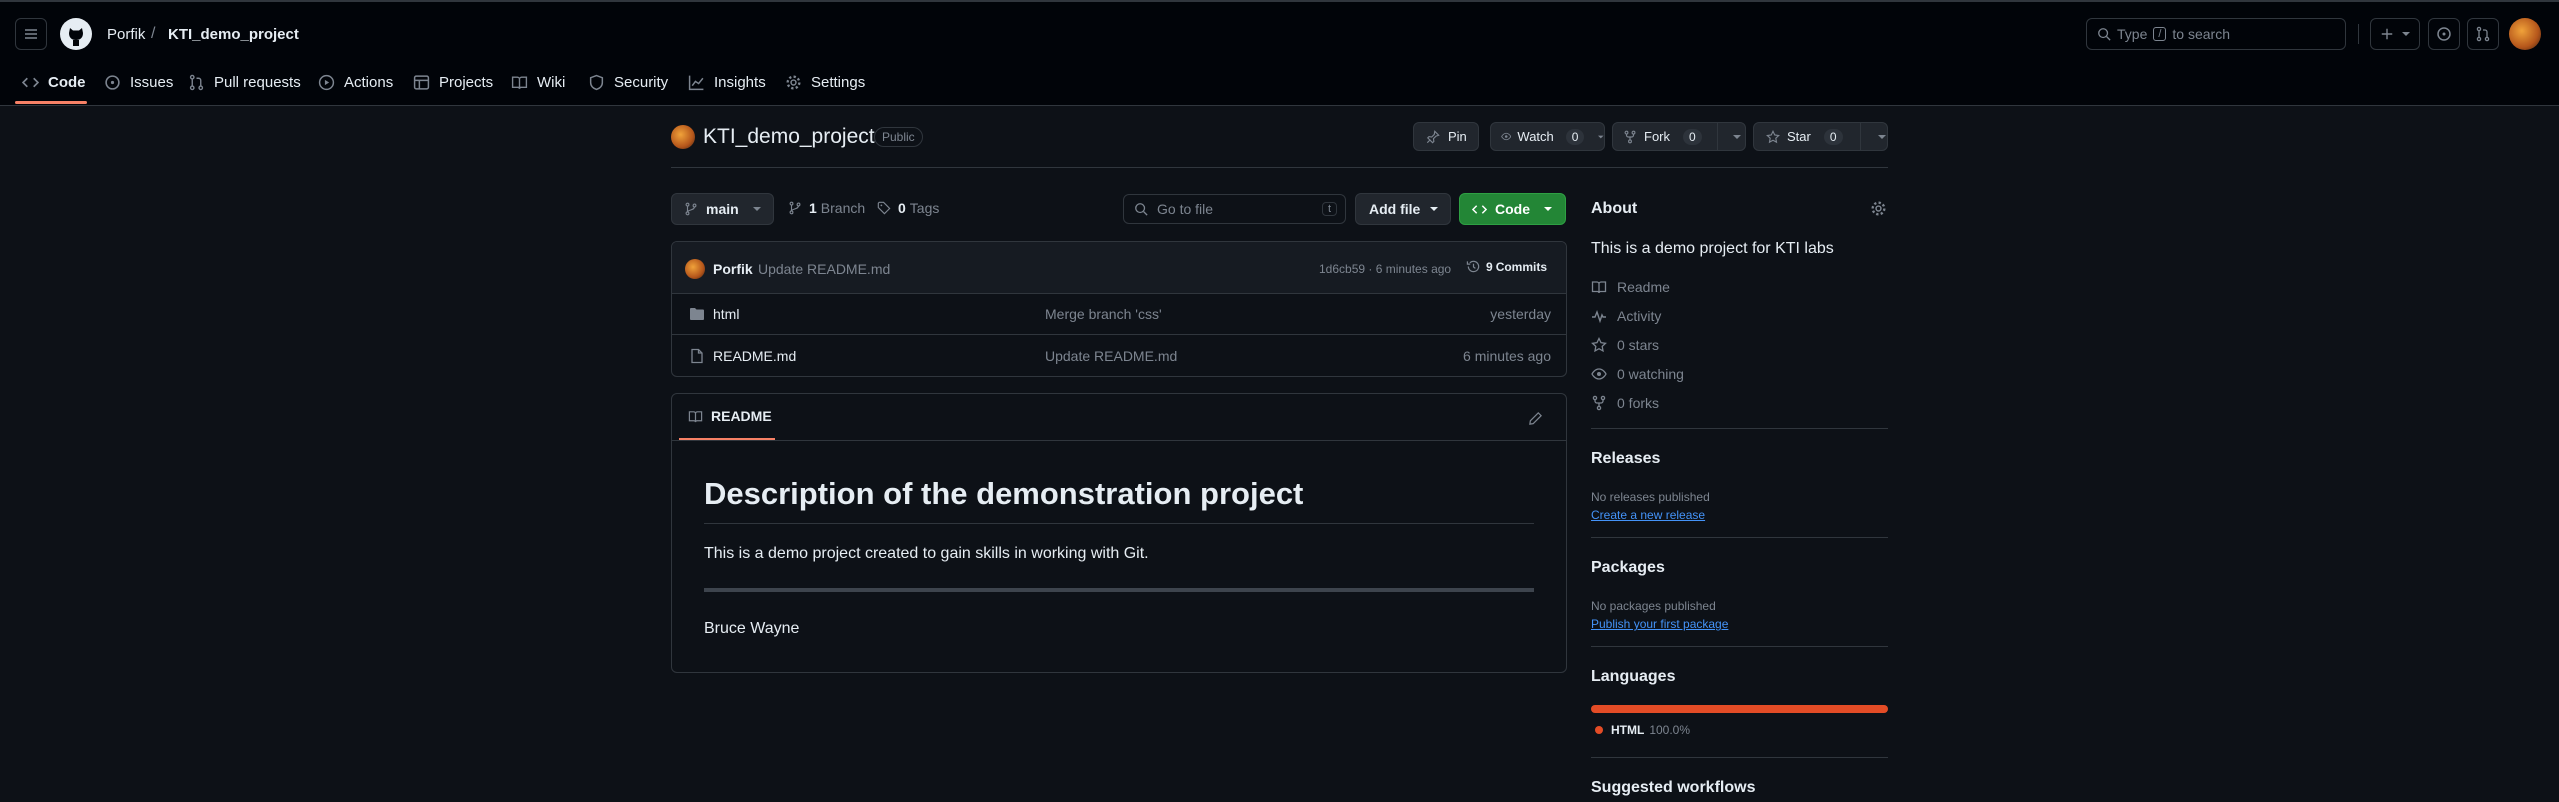 The height and width of the screenshot is (802, 2559). What do you see at coordinates (257, 82) in the screenshot?
I see `tab-pull-requests-label: Pull requests` at bounding box center [257, 82].